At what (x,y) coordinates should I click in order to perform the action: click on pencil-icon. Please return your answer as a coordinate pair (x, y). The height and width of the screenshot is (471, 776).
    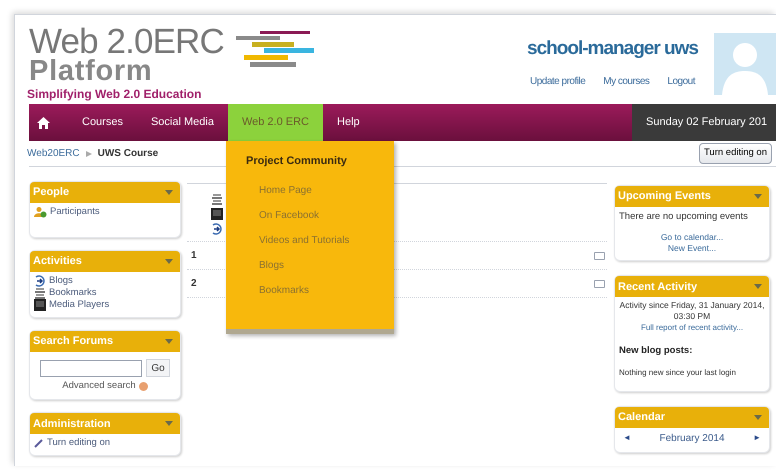
    Looking at the image, I should click on (39, 443).